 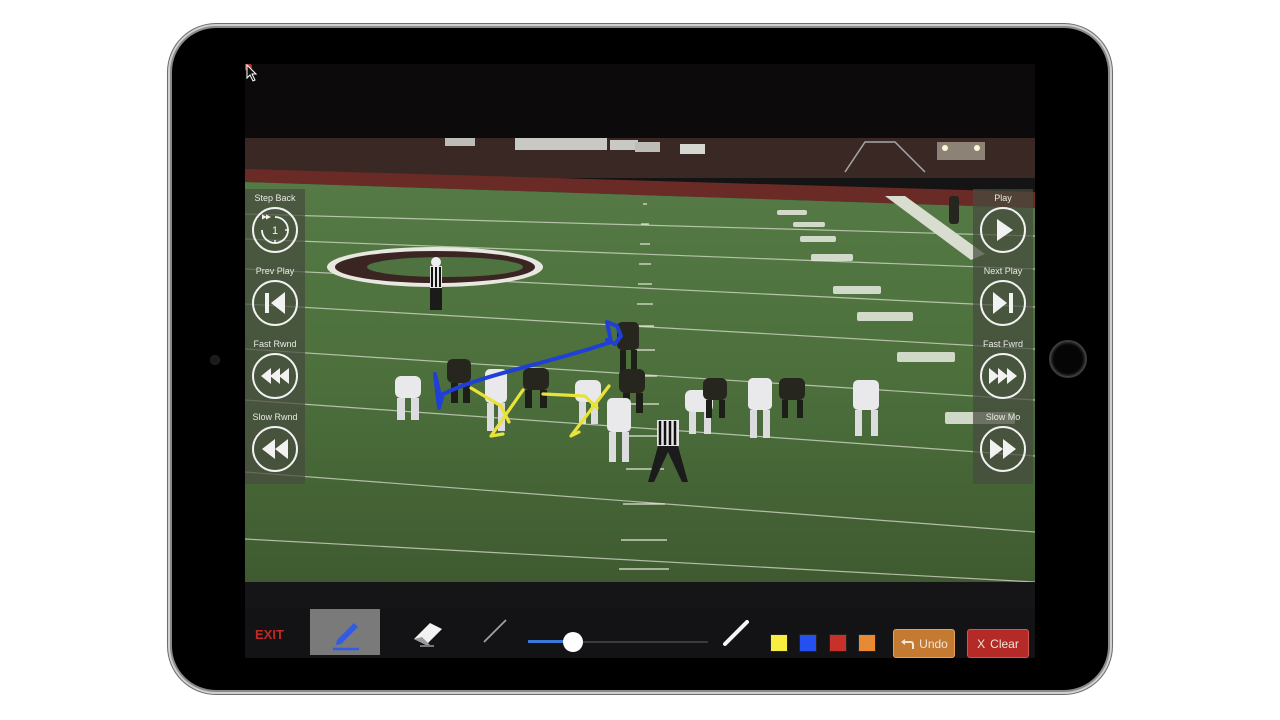 I want to click on fast-forward-label: Fast Fwrd, so click(x=1002, y=344).